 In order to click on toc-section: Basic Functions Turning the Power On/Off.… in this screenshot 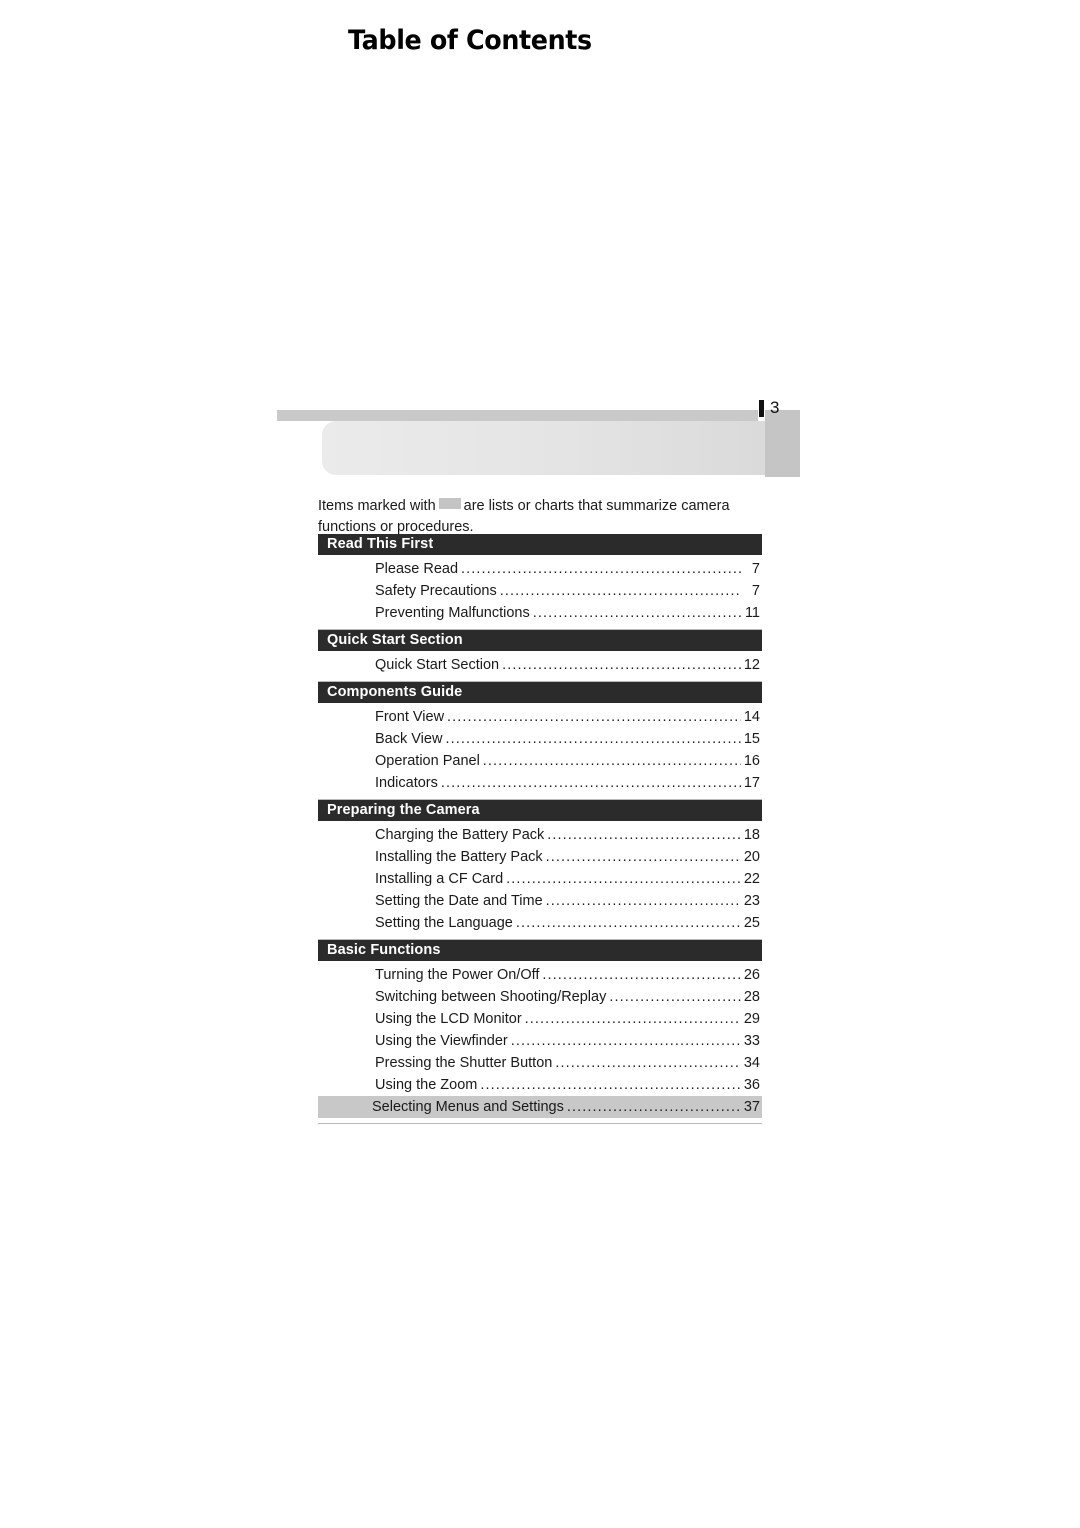, I will do `click(540, 1032)`.